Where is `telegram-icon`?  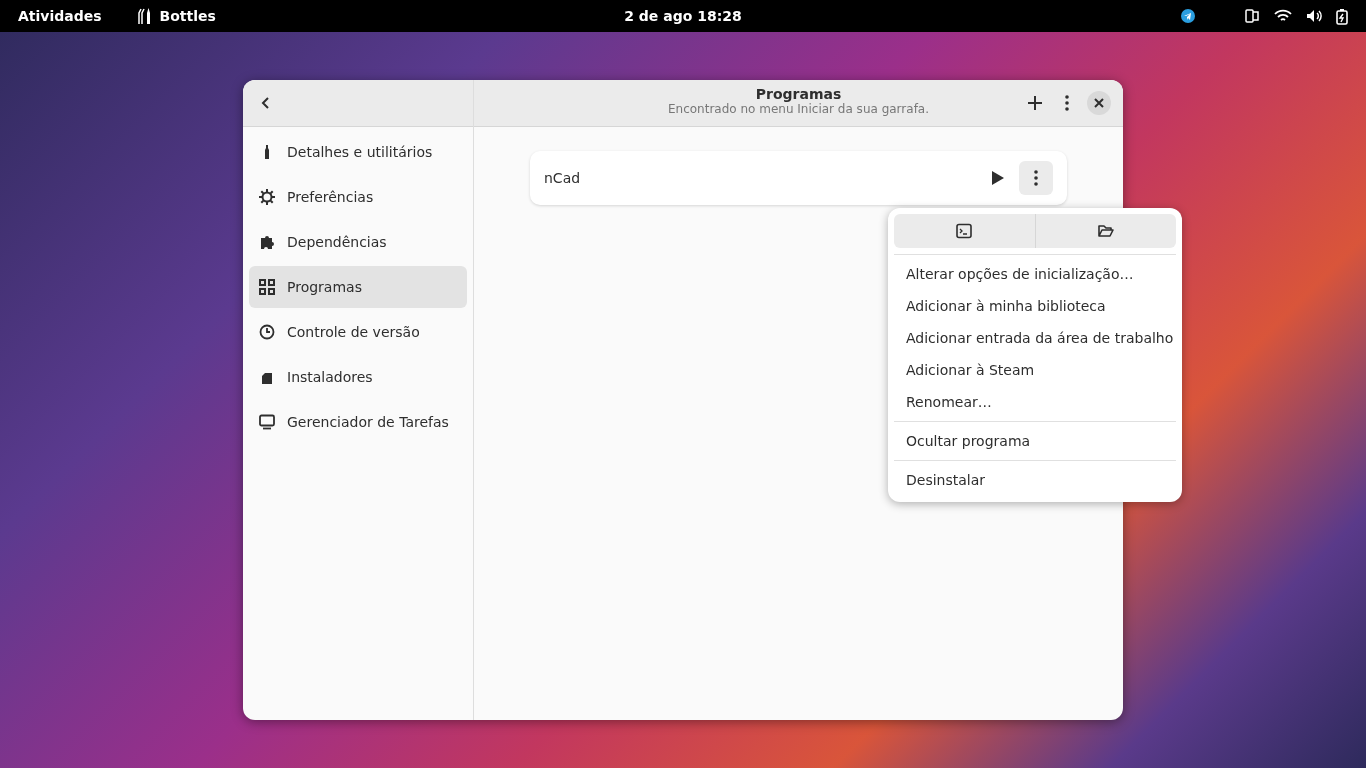 telegram-icon is located at coordinates (1188, 16).